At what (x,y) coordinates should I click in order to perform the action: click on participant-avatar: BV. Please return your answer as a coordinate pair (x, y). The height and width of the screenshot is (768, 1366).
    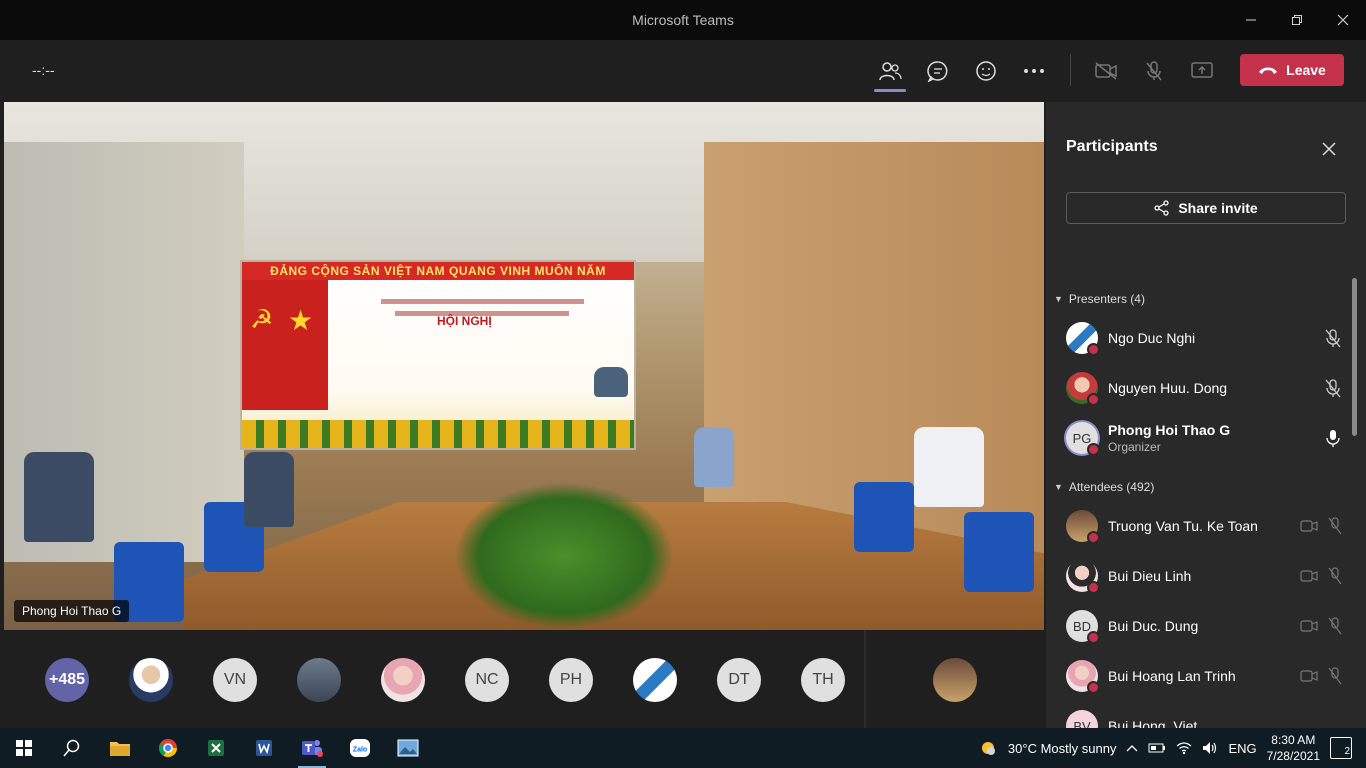
    Looking at the image, I should click on (1082, 719).